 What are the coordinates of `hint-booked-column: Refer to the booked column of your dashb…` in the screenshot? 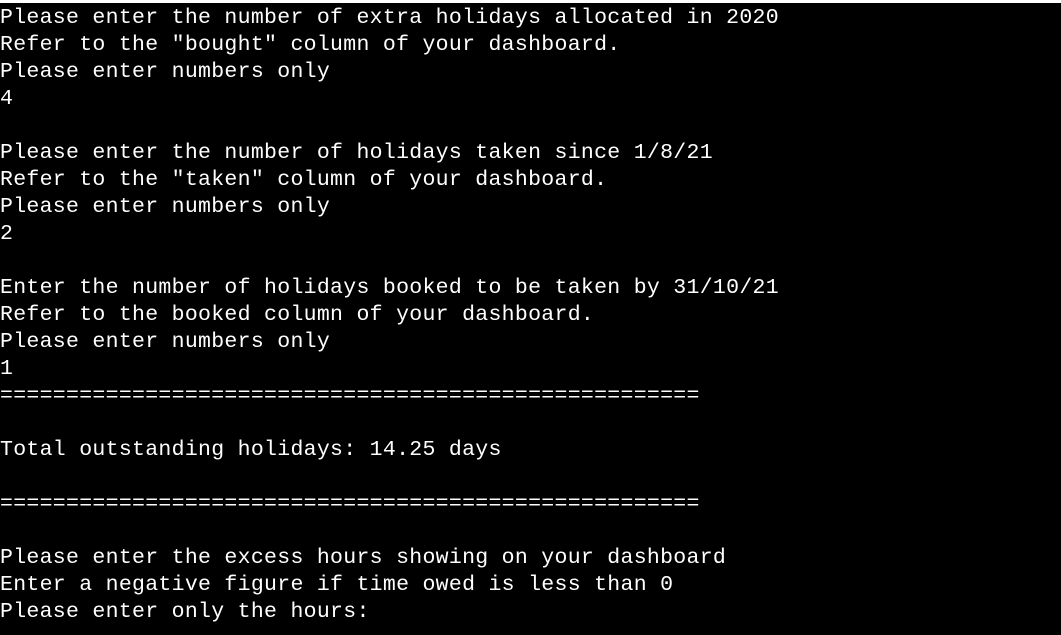 It's located at (297, 315).